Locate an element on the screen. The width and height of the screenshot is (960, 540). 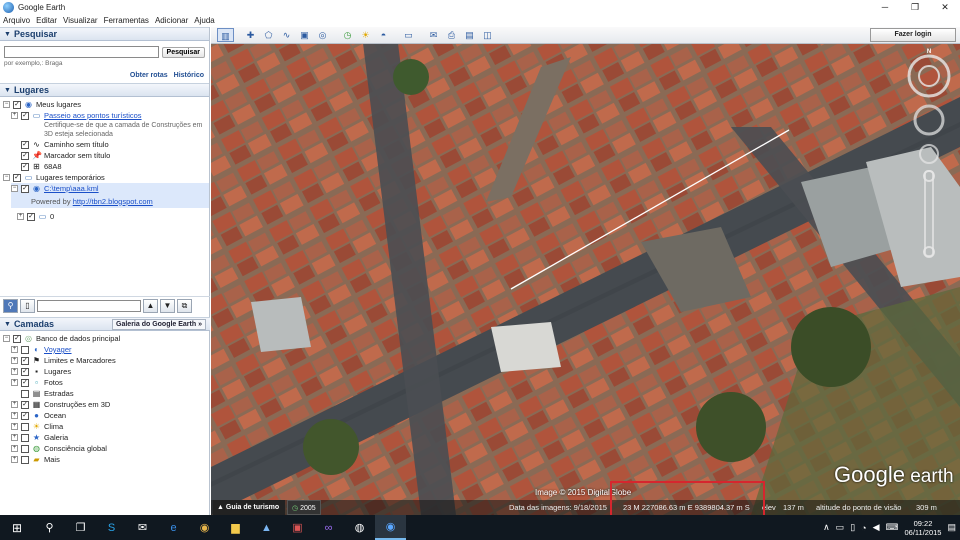
places-panel-header: ▼ Lugares is located at coordinates (104, 90).